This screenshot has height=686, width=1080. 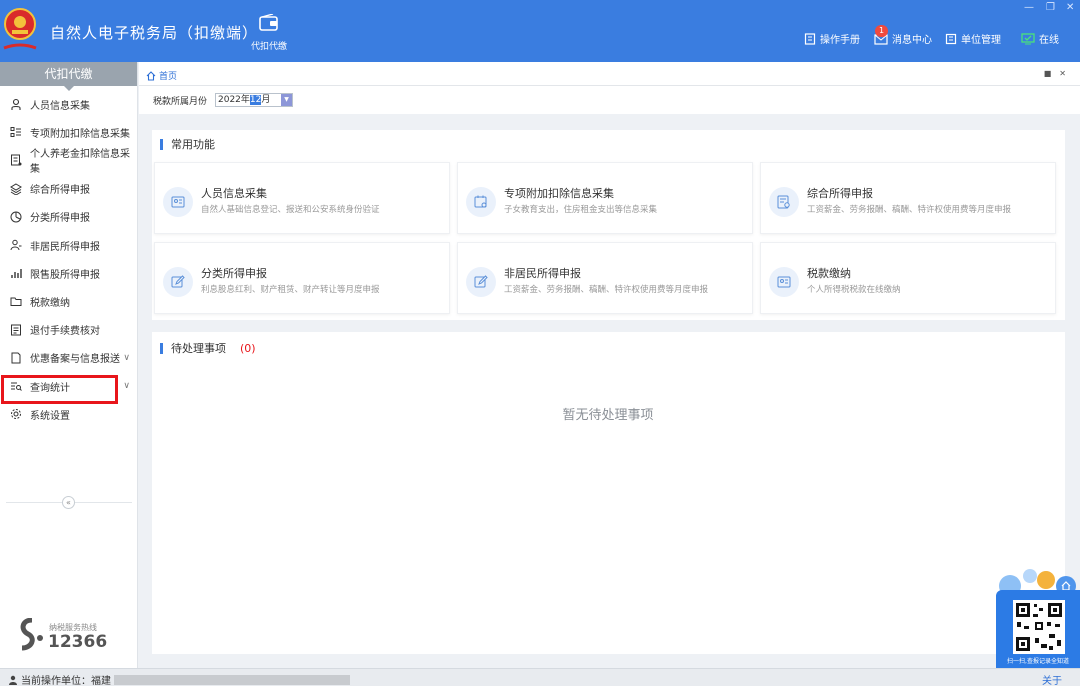 What do you see at coordinates (1049, 40) in the screenshot?
I see `online-label: 在线` at bounding box center [1049, 40].